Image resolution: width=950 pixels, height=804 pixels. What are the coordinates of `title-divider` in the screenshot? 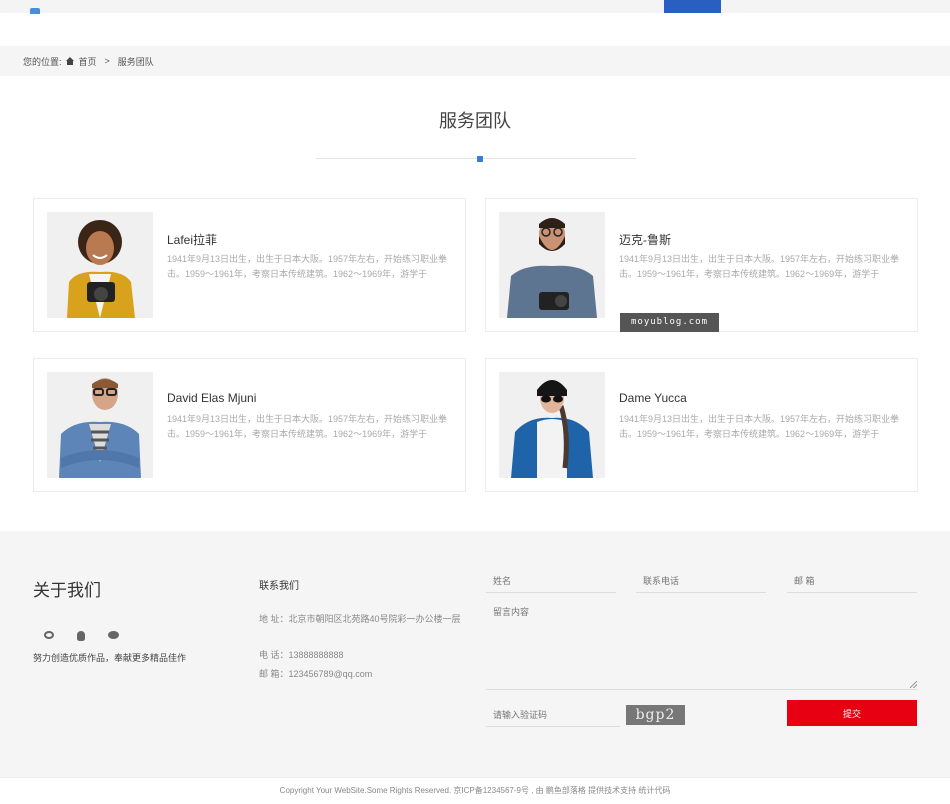 It's located at (476, 158).